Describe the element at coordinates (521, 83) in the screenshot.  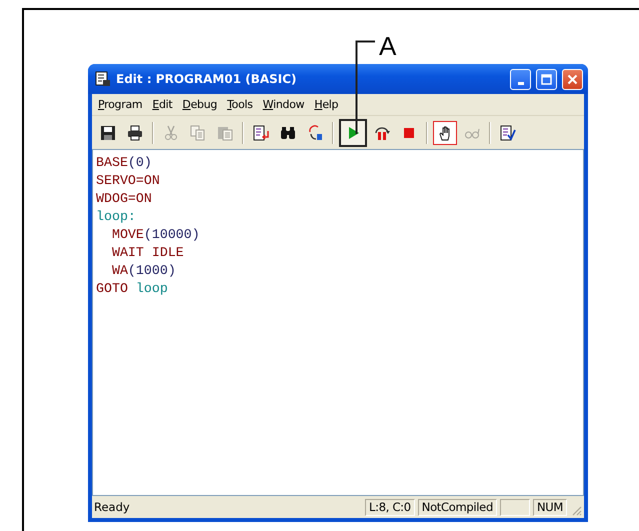
I see `minimize-icon` at that location.